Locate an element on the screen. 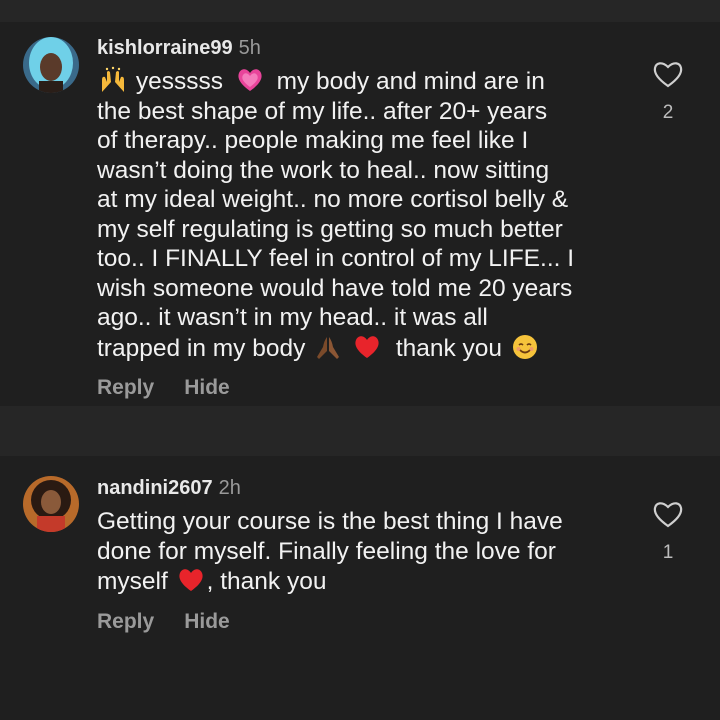  smiling-face-emoji-icon is located at coordinates (525, 347).